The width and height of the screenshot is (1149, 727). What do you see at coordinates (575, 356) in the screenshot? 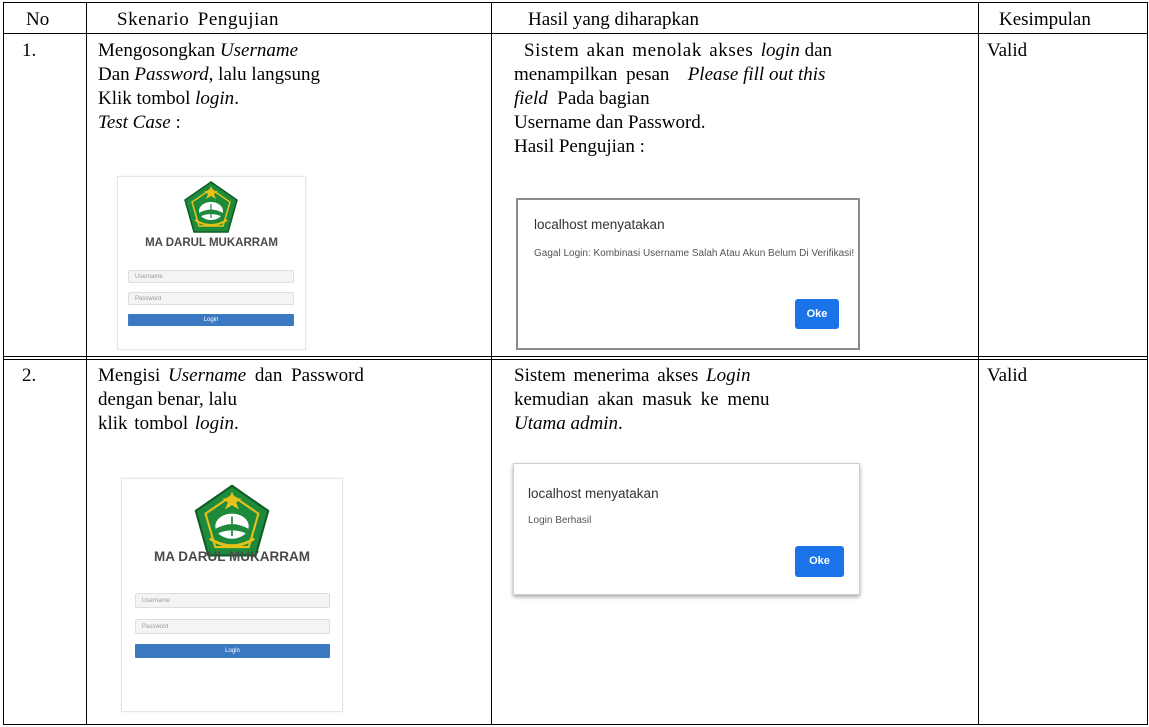
I see `row-separator` at bounding box center [575, 356].